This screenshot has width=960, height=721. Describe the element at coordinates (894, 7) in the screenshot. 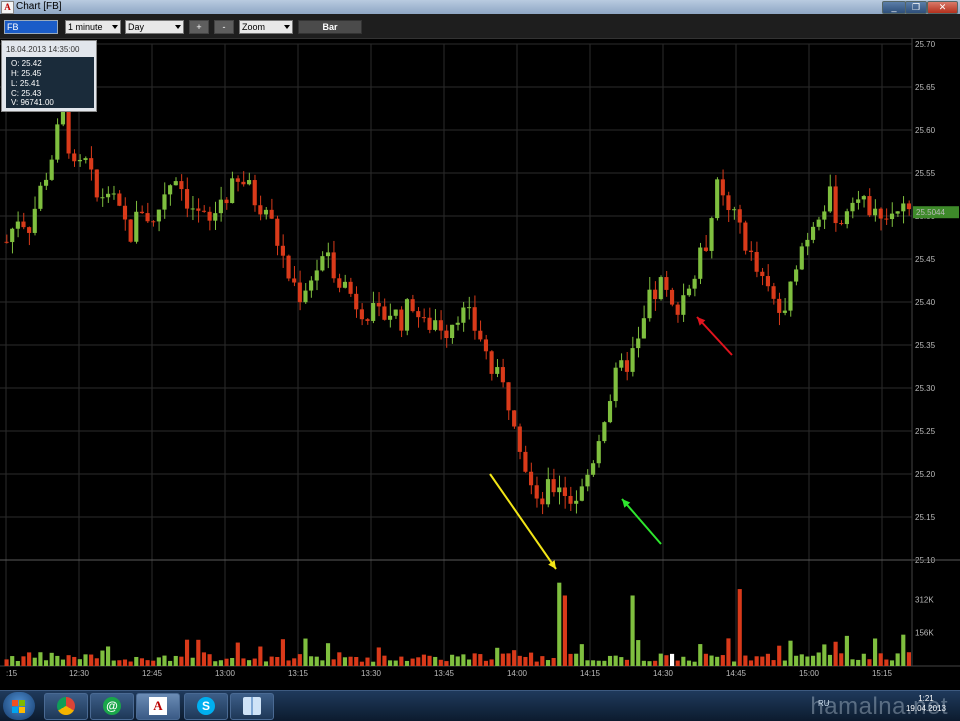

I see `minimize-button: _` at that location.